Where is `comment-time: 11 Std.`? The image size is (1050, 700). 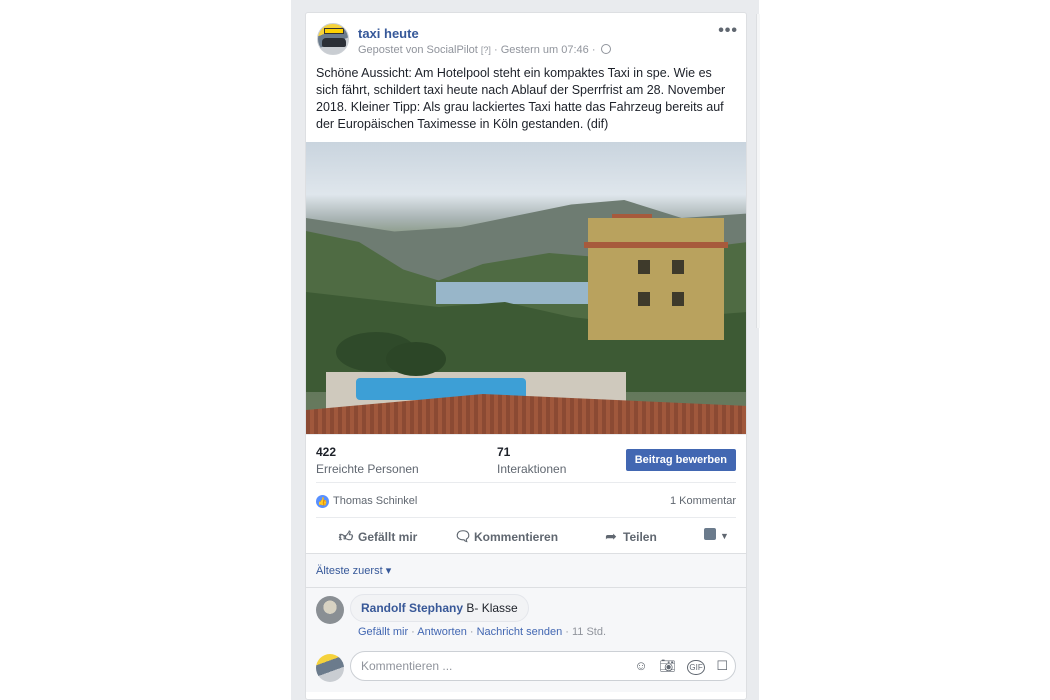 comment-time: 11 Std. is located at coordinates (589, 632).